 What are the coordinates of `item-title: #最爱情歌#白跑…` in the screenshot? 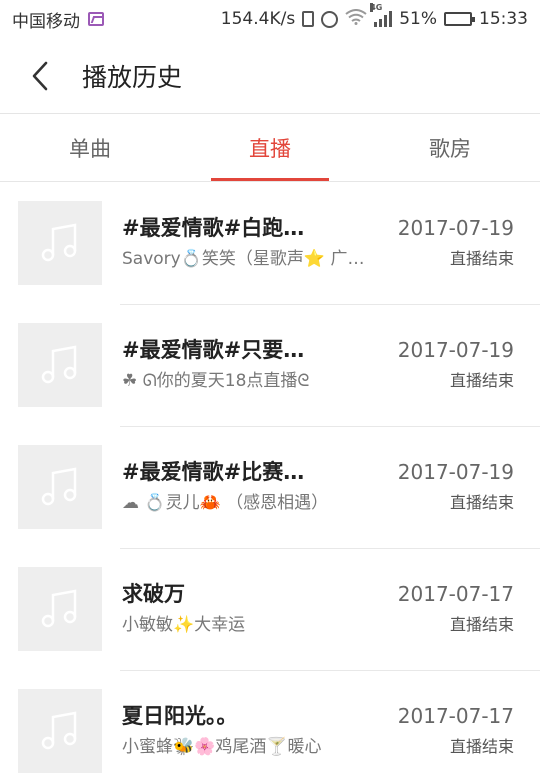 It's located at (213, 228).